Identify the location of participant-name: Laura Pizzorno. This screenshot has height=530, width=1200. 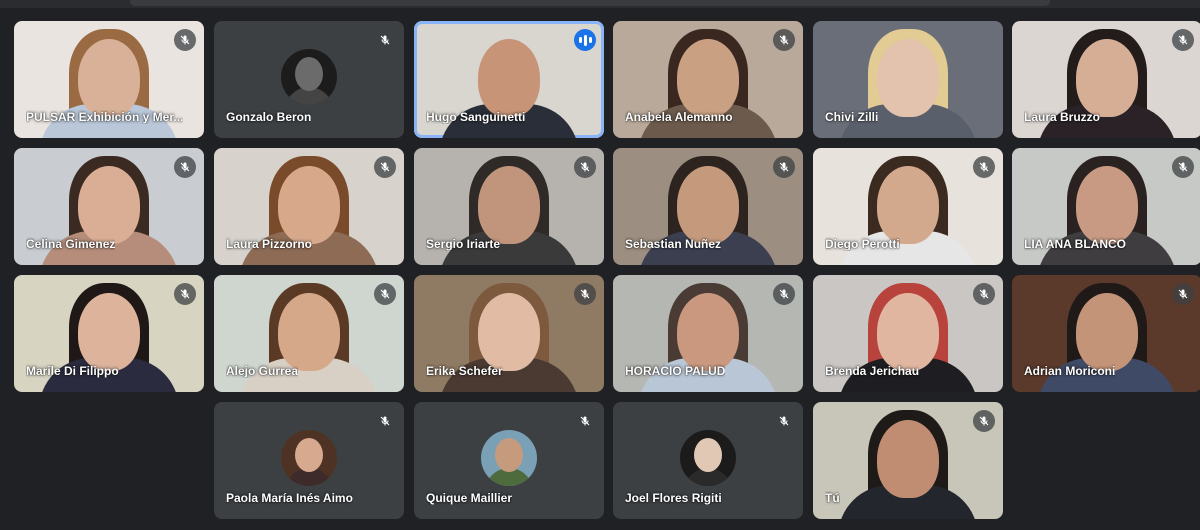
(269, 244).